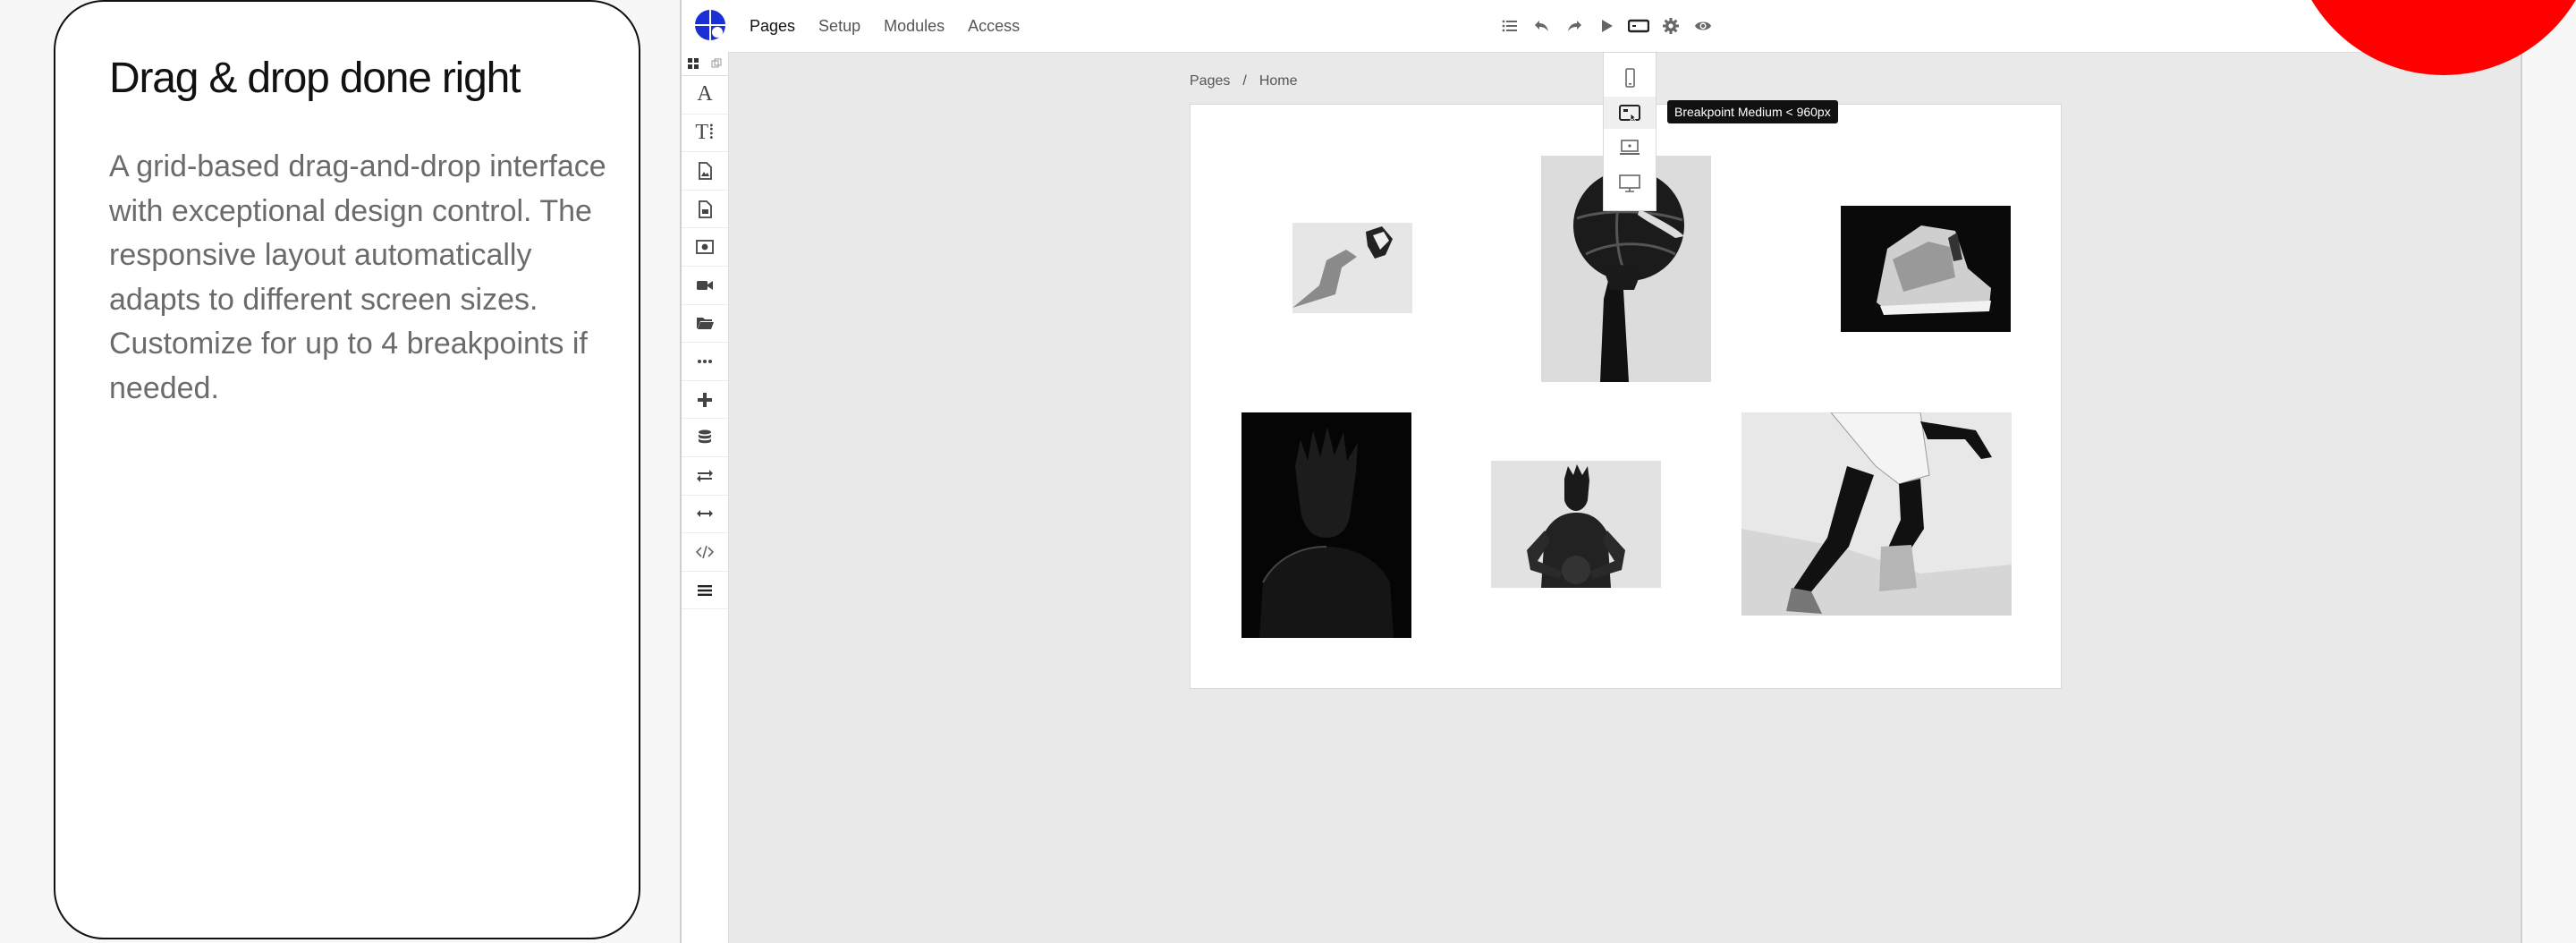 This screenshot has width=2576, height=943. Describe the element at coordinates (1542, 26) in the screenshot. I see `undo-icon` at that location.